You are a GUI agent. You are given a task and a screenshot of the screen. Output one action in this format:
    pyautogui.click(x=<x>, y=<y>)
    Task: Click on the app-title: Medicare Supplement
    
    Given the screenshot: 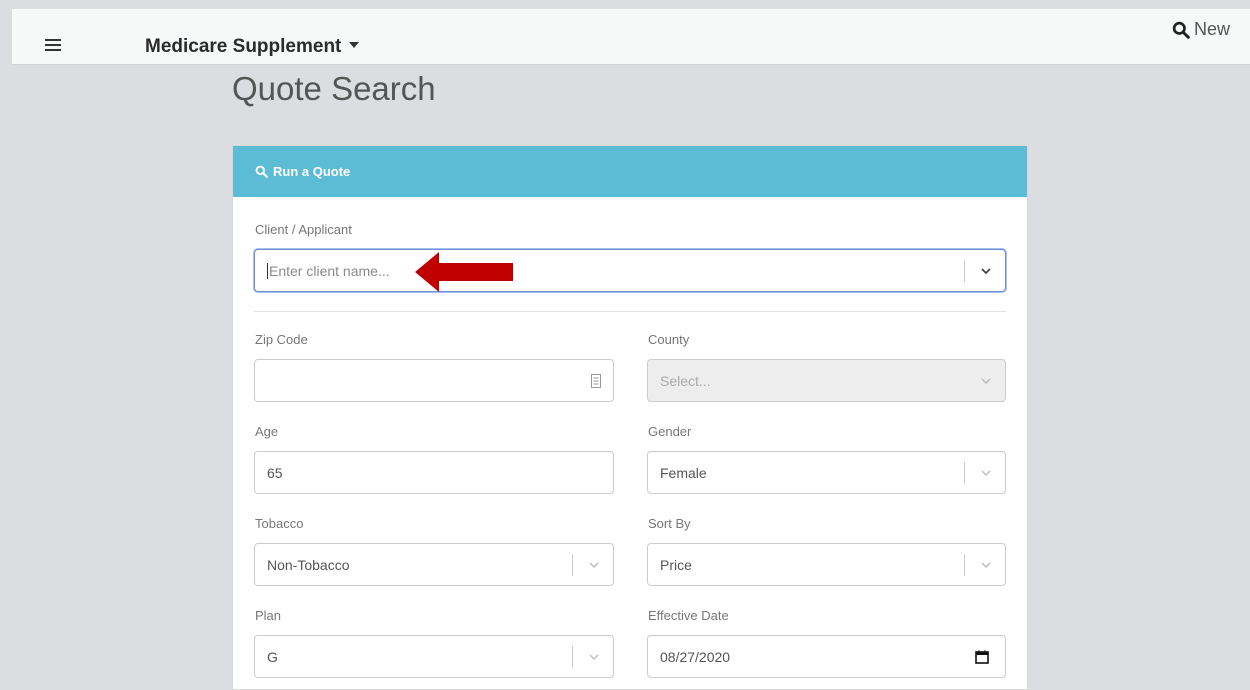 What is the action you would take?
    pyautogui.click(x=243, y=46)
    